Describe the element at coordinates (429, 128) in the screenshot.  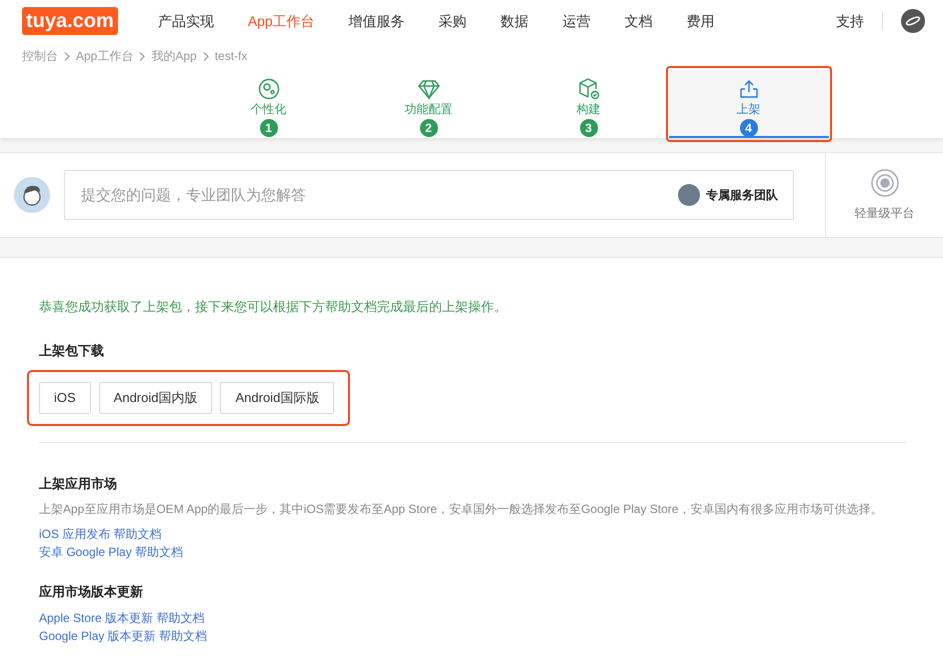
I see `step-number-badge: 2` at that location.